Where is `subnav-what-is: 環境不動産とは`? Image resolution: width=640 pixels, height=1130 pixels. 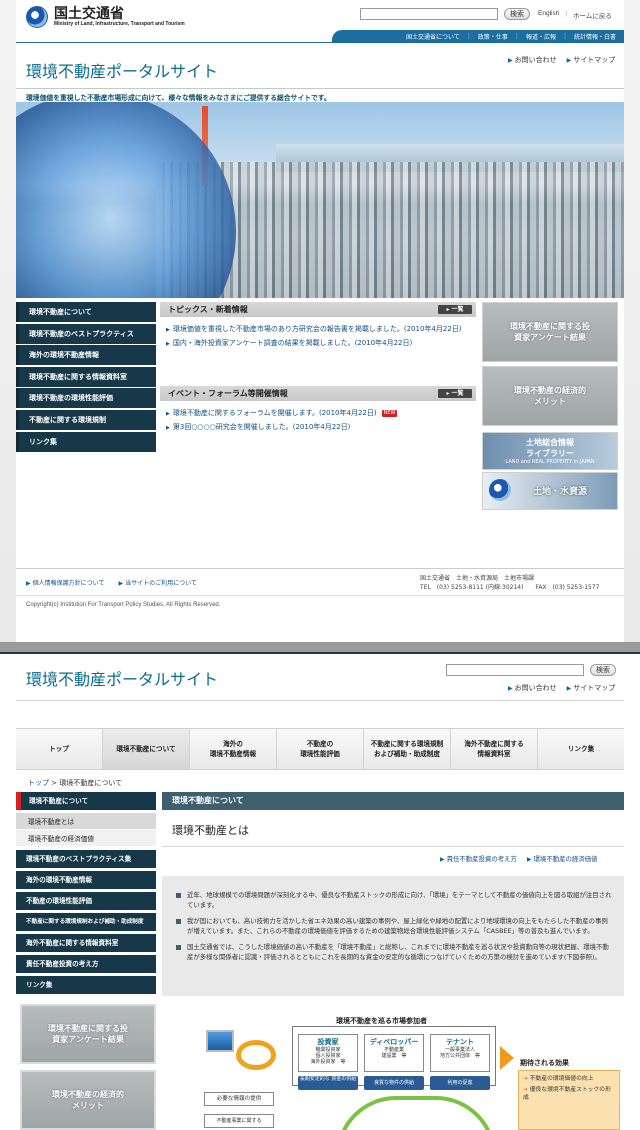 subnav-what-is: 環境不動産とは is located at coordinates (86, 821).